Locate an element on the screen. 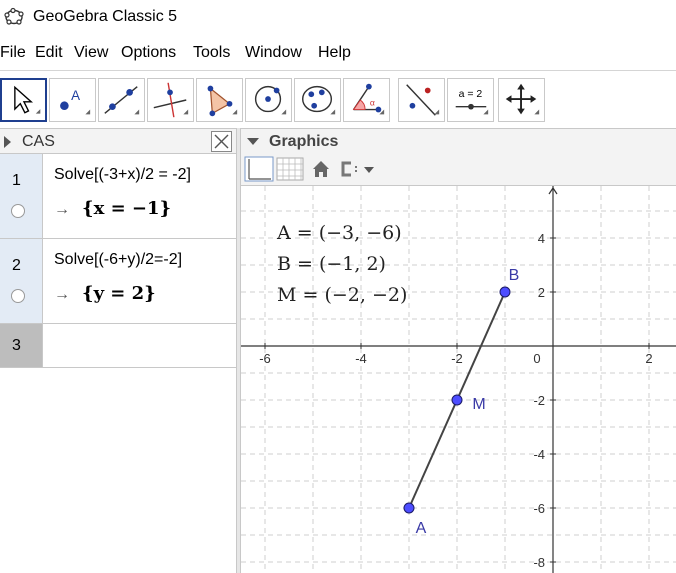 The width and height of the screenshot is (676, 573). slider-tool-label: a = 2 is located at coordinates (471, 94).